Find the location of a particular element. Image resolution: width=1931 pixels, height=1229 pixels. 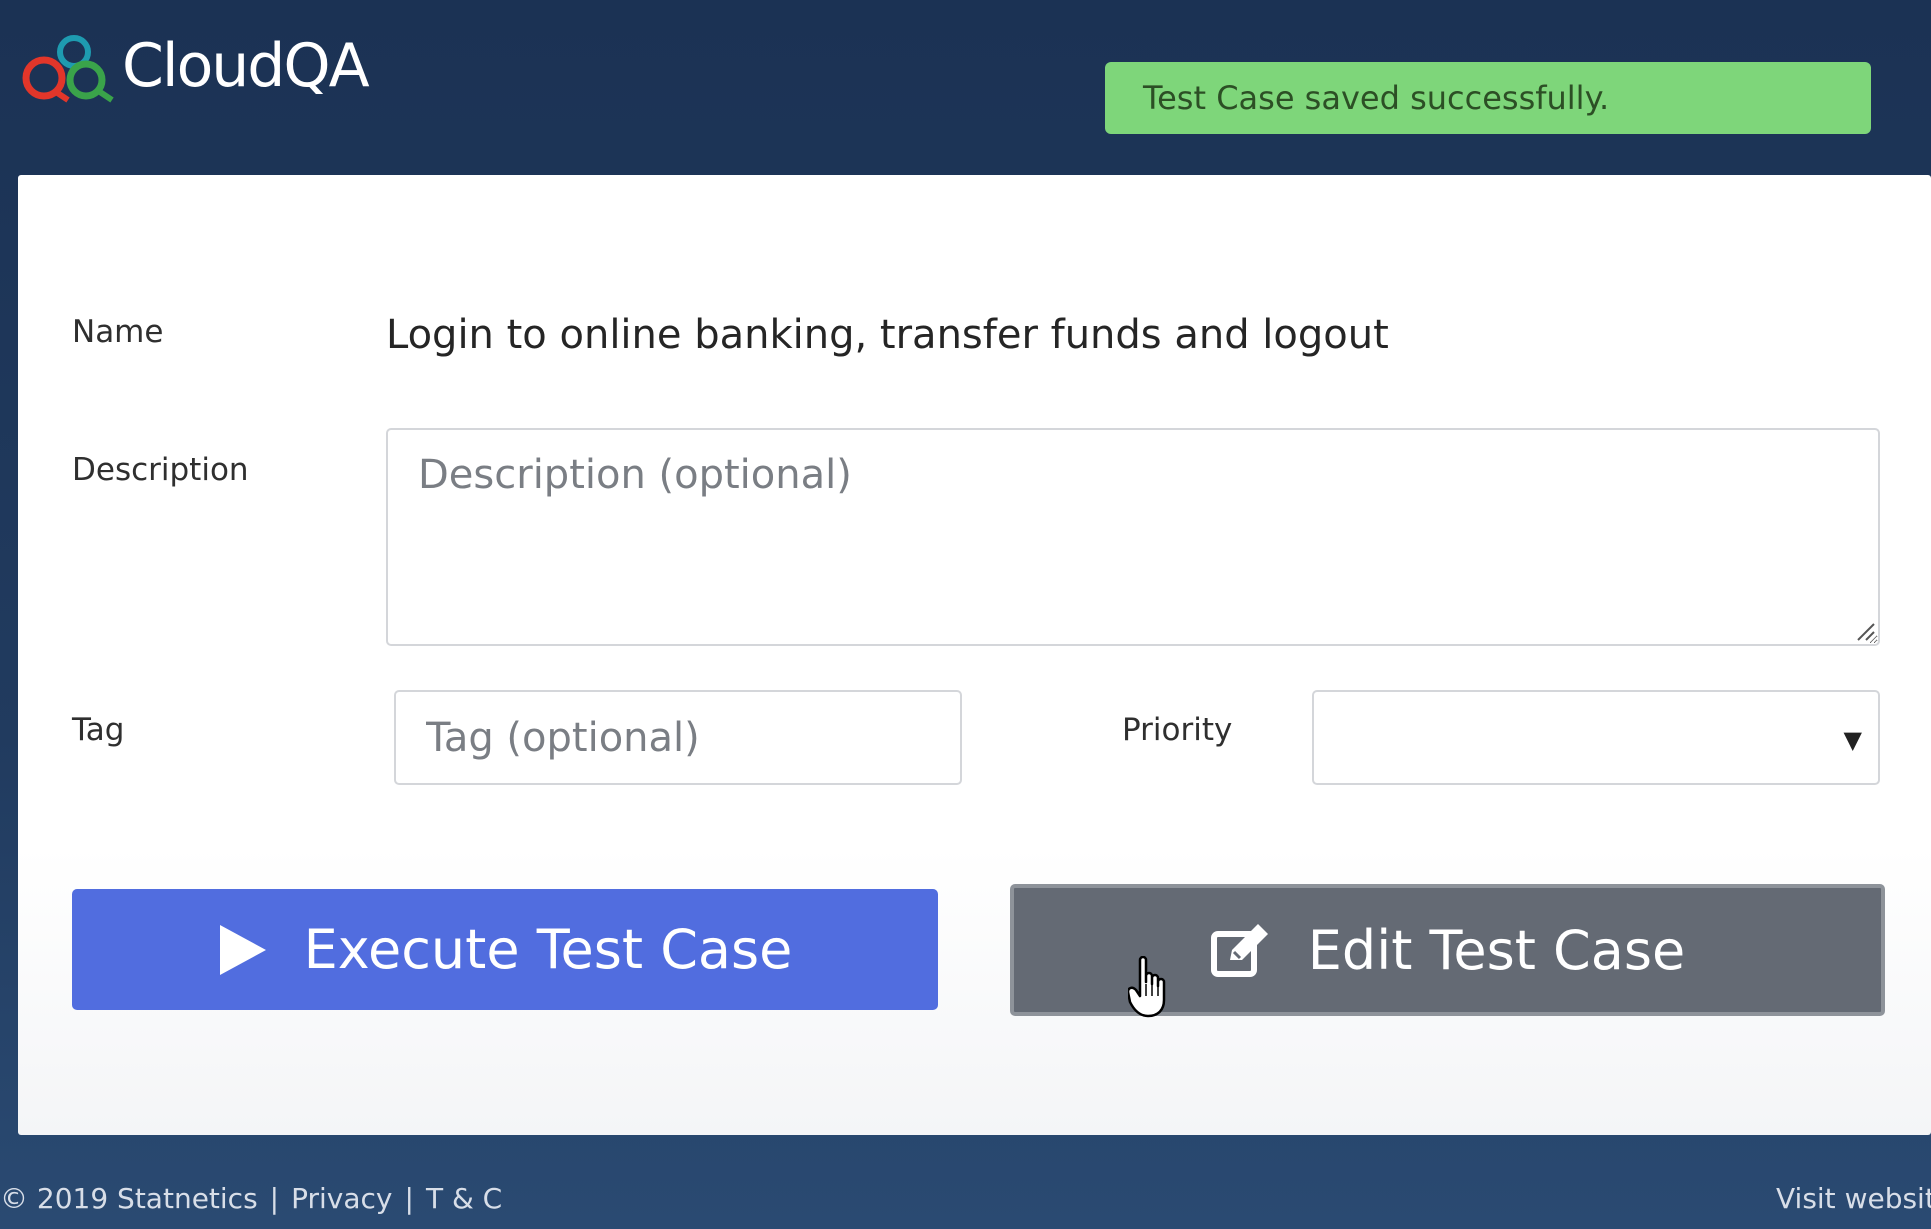

edit-button-label: Edit Test Case is located at coordinates (1496, 950).